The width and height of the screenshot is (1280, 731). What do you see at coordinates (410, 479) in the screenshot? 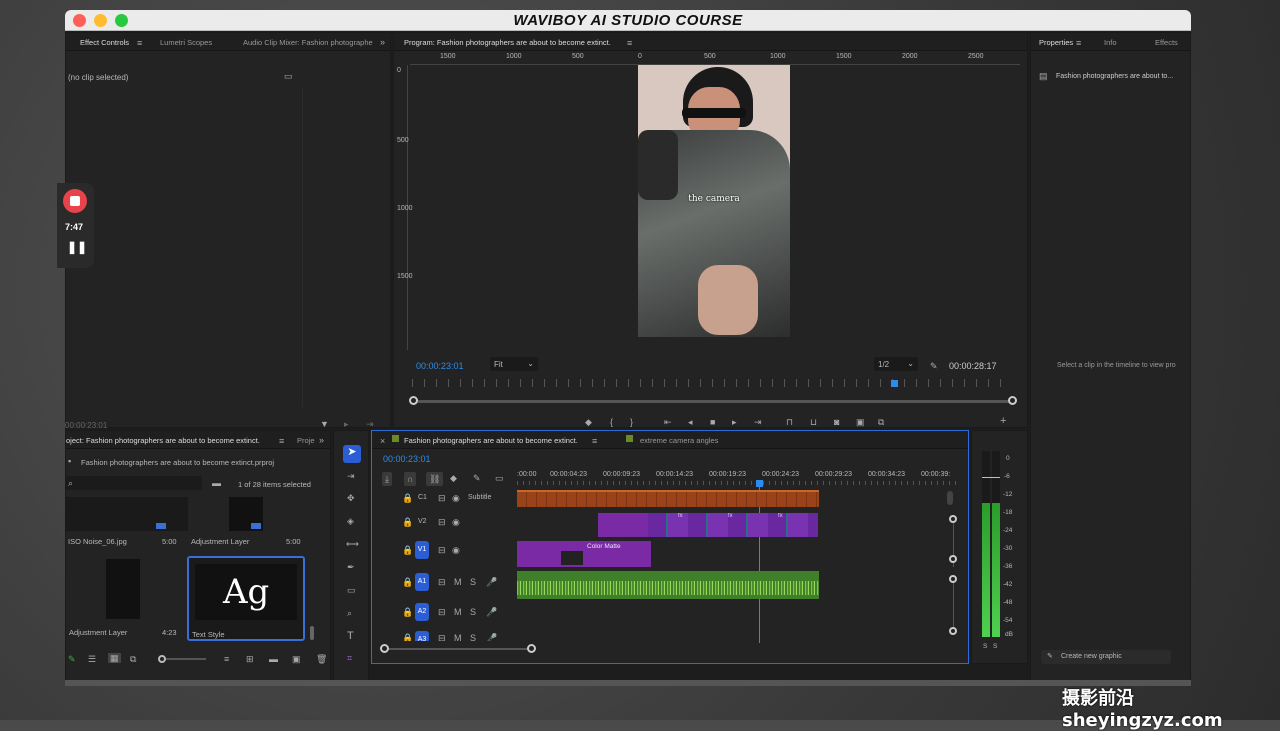
I see `snap-icon: ∩` at bounding box center [410, 479].